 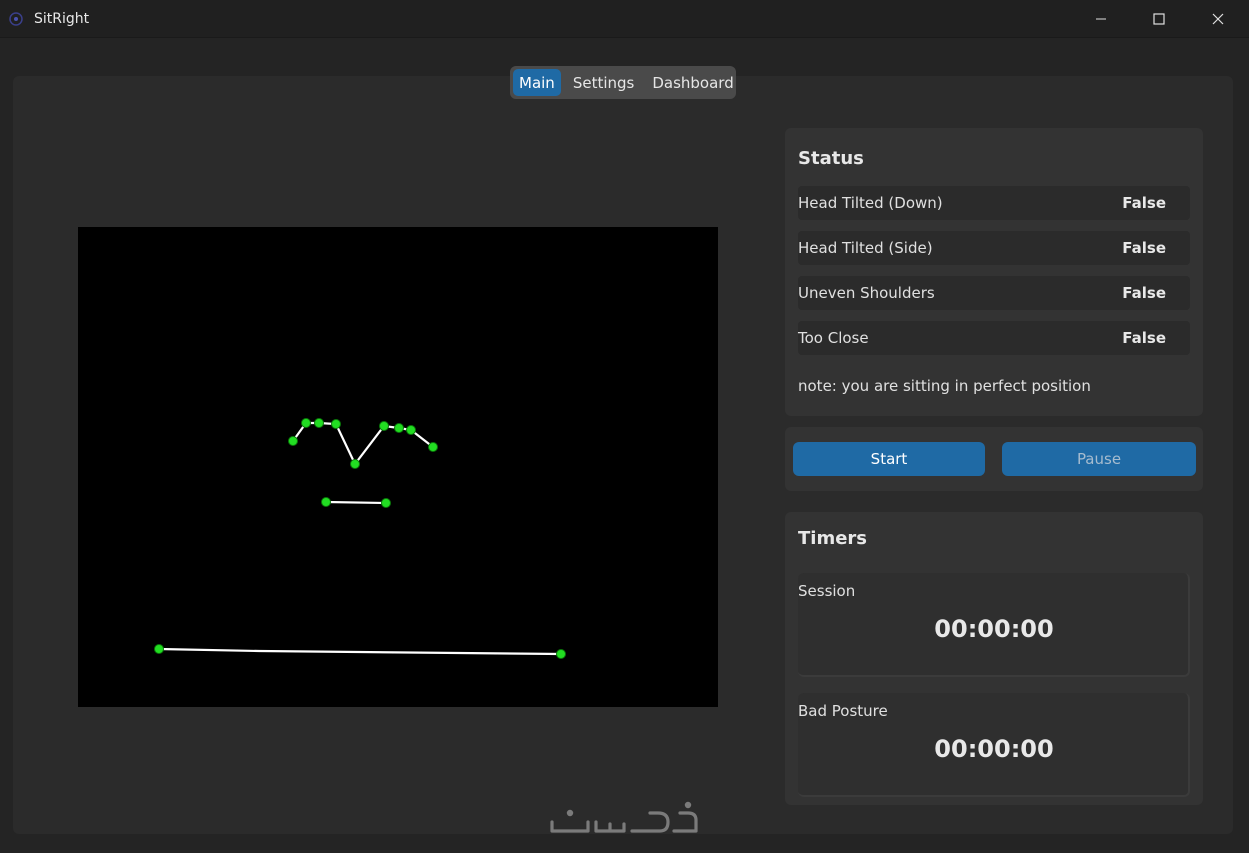 What do you see at coordinates (827, 591) in the screenshot?
I see `timer-label: Session` at bounding box center [827, 591].